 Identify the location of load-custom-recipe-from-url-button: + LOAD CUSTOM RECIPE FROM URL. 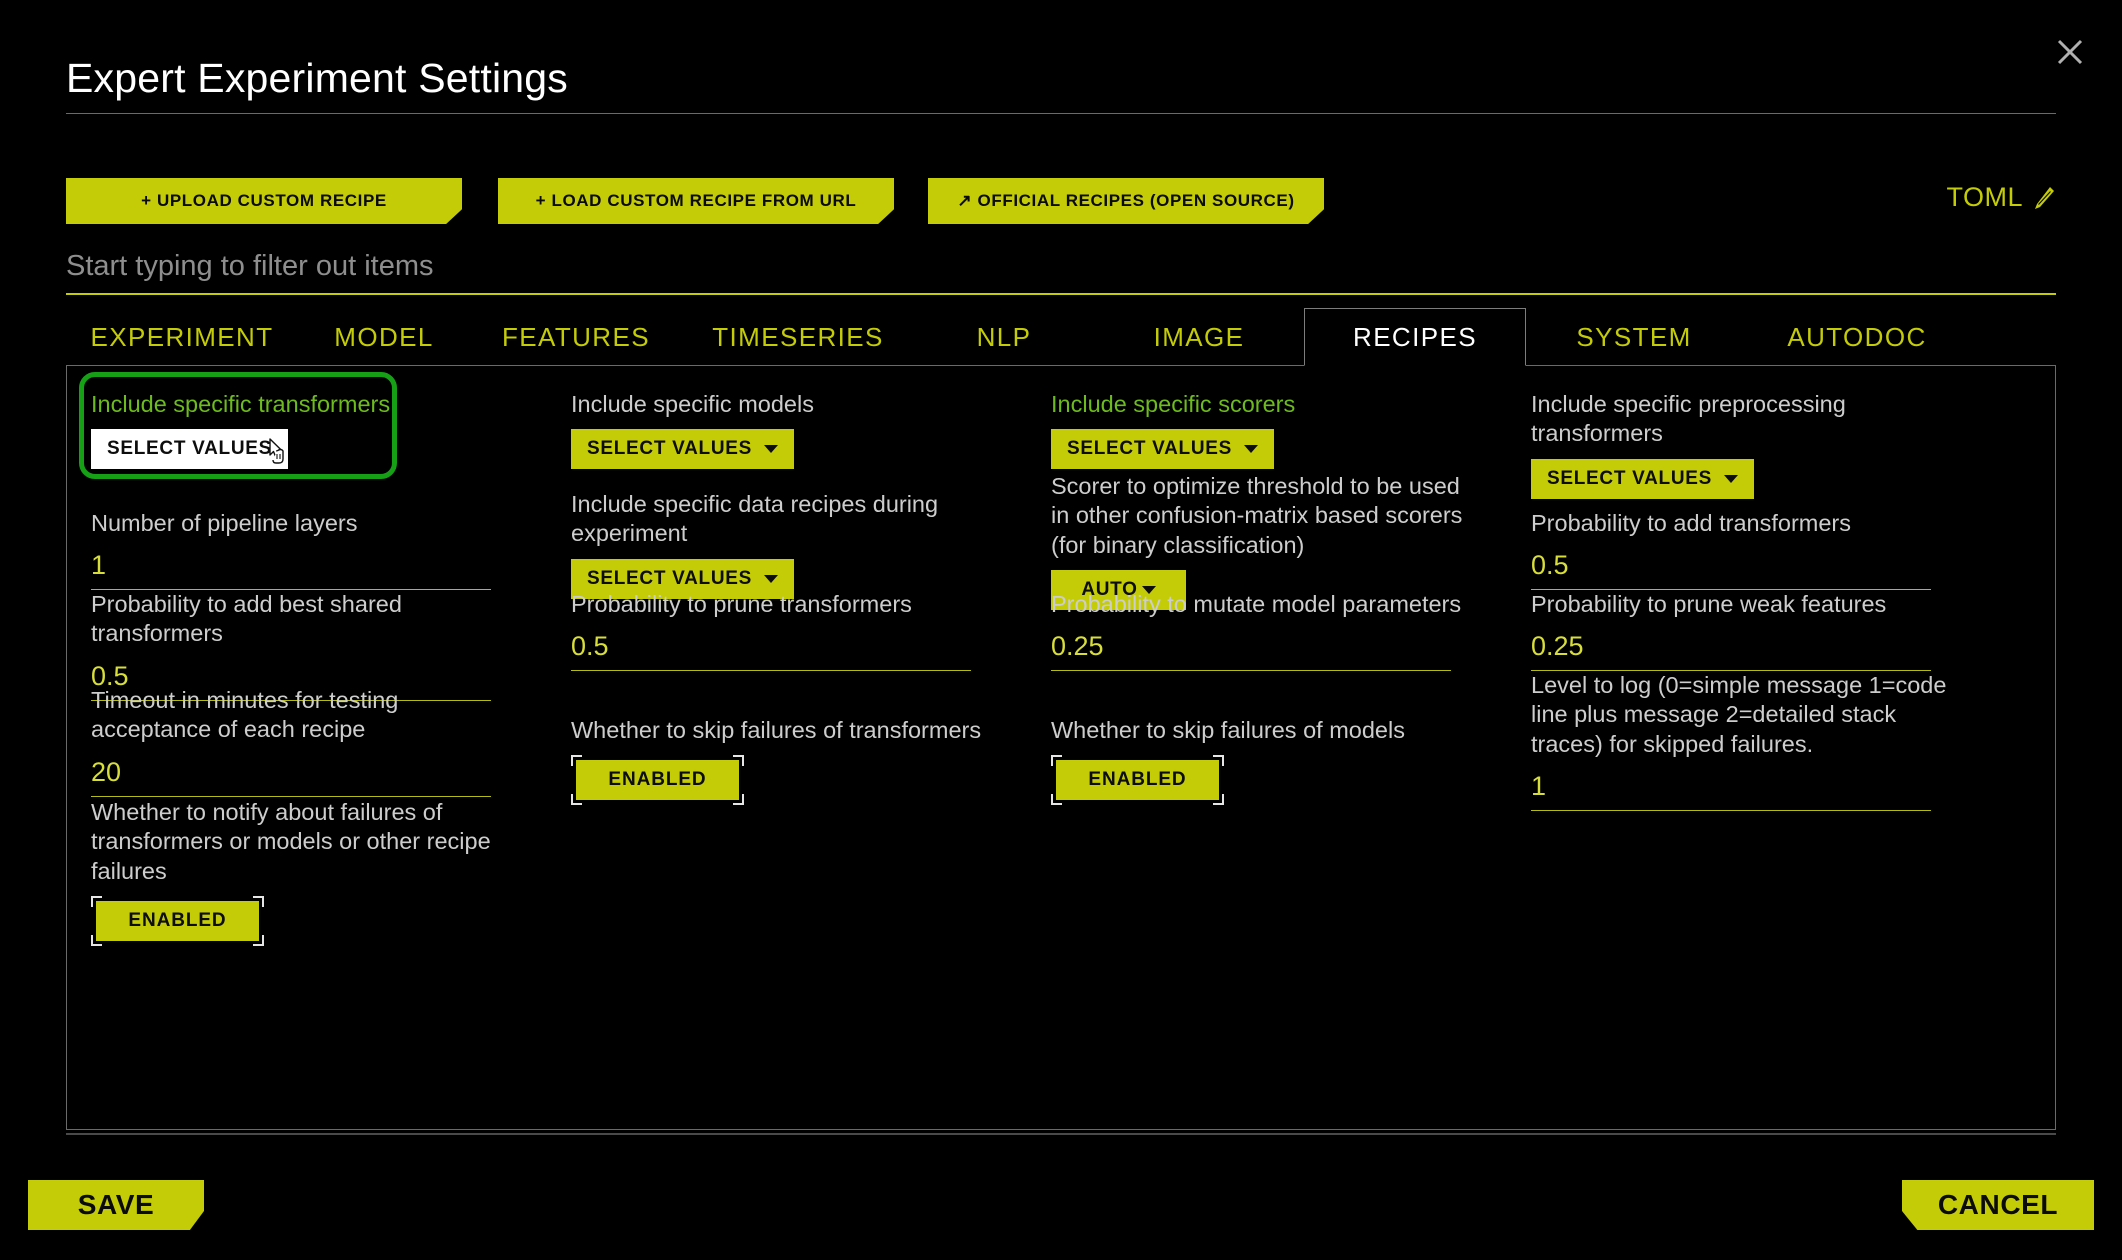
(696, 201).